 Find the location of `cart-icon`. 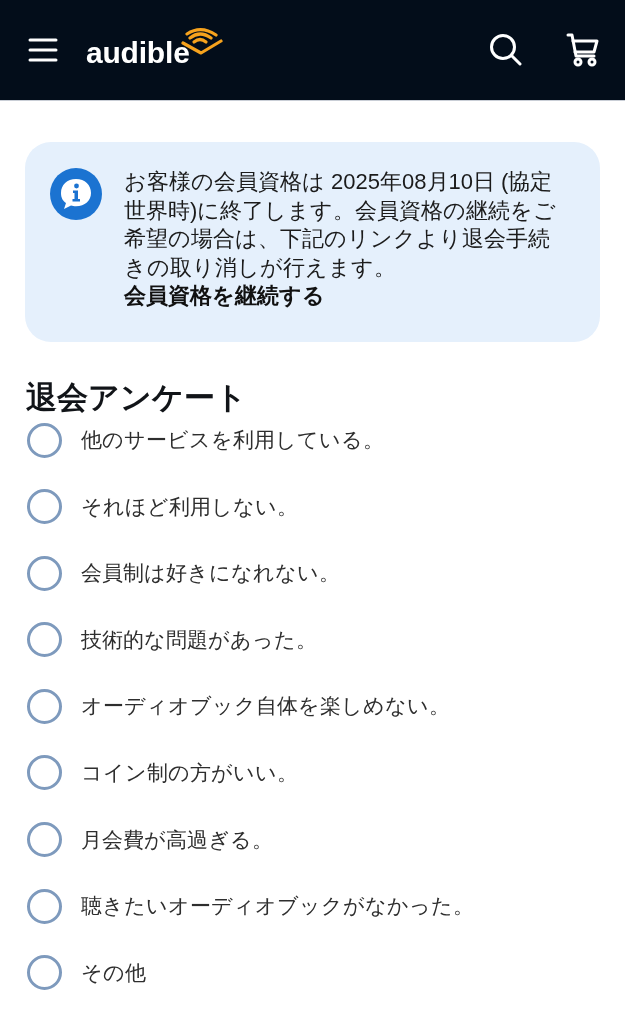

cart-icon is located at coordinates (583, 50).